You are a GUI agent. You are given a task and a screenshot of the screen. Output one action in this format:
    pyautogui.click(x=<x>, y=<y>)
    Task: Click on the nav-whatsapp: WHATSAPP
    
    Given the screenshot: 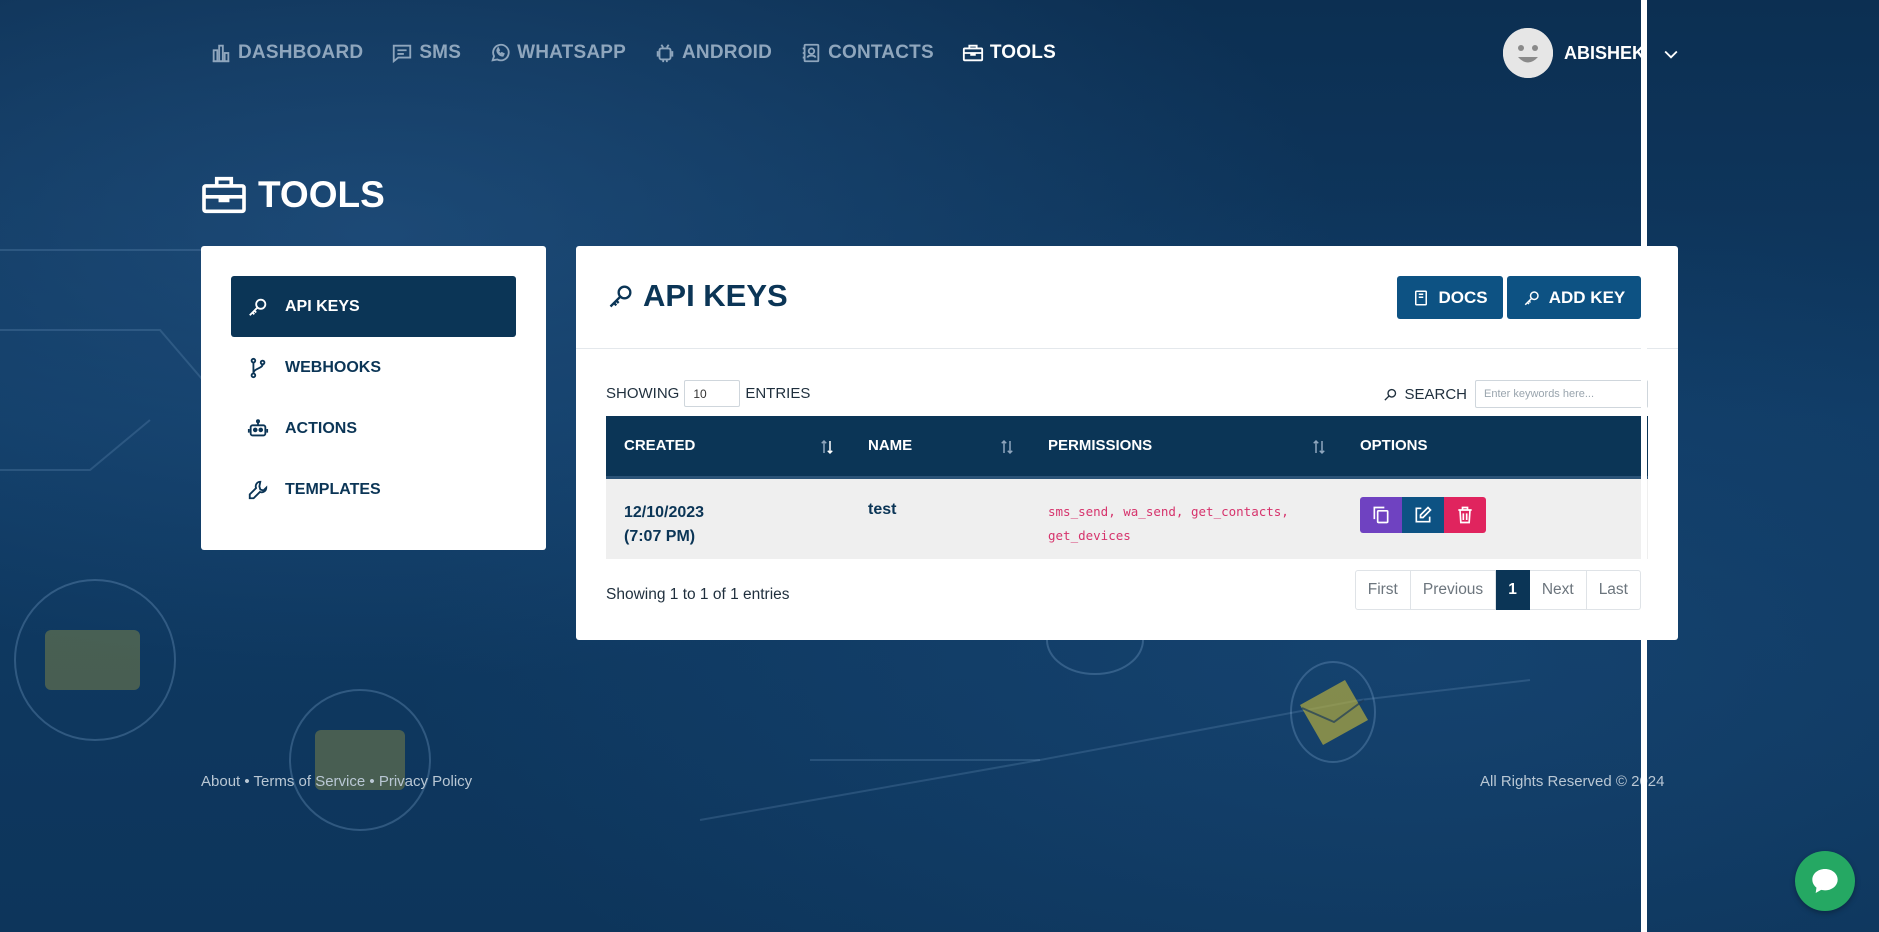 What is the action you would take?
    pyautogui.click(x=557, y=53)
    